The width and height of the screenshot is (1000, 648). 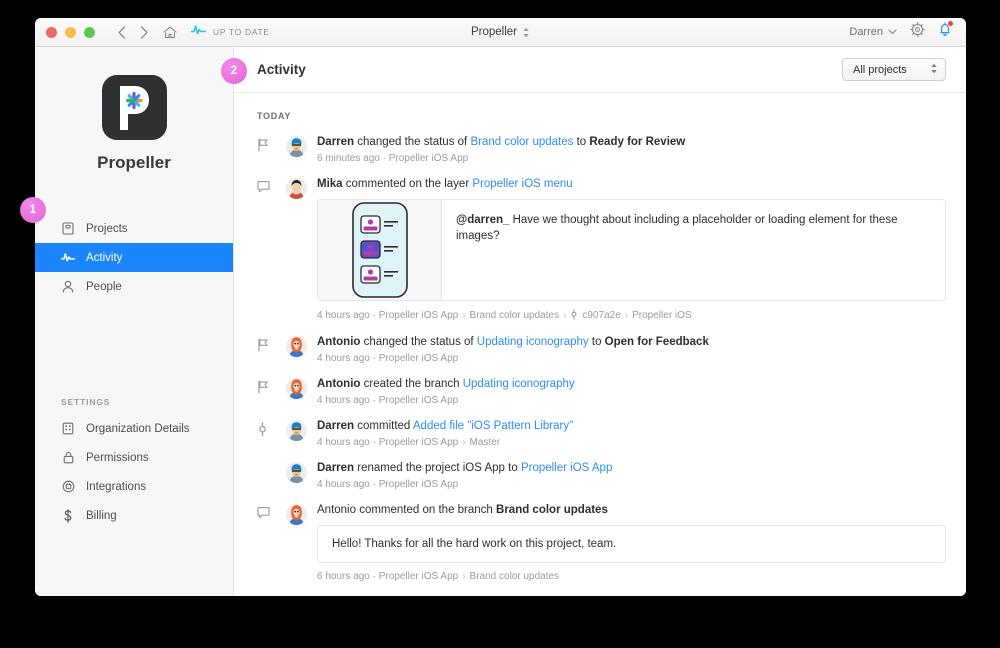 What do you see at coordinates (892, 32) in the screenshot?
I see `chevron-down-icon` at bounding box center [892, 32].